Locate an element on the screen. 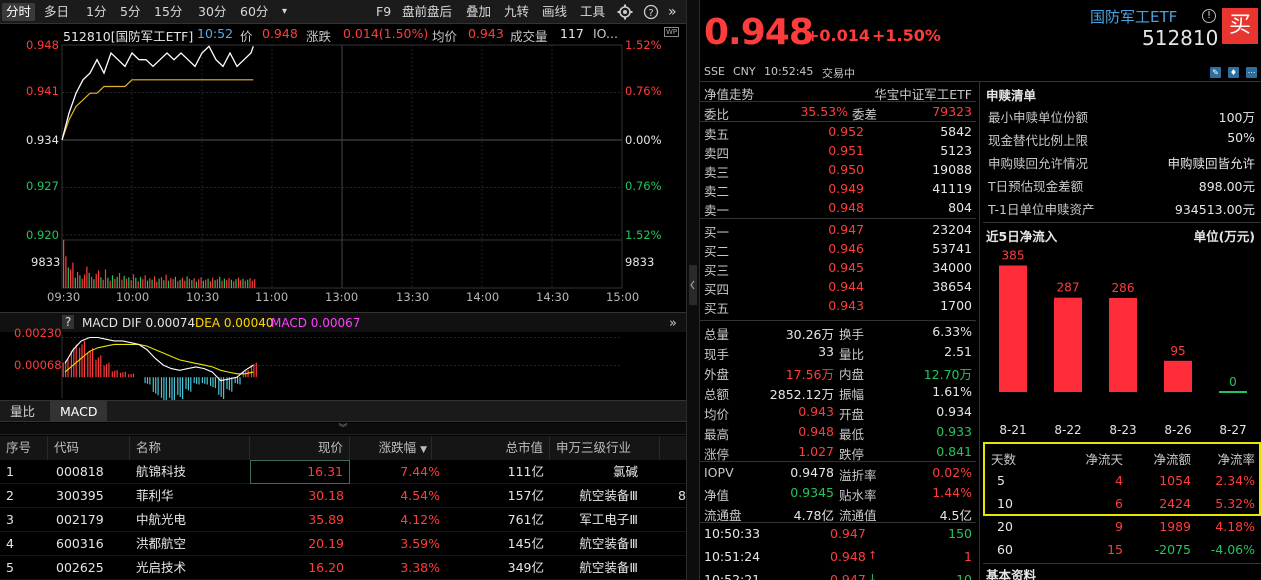 The width and height of the screenshot is (1261, 580). buy-level: 买五 0.943 1700 is located at coordinates (838, 306).